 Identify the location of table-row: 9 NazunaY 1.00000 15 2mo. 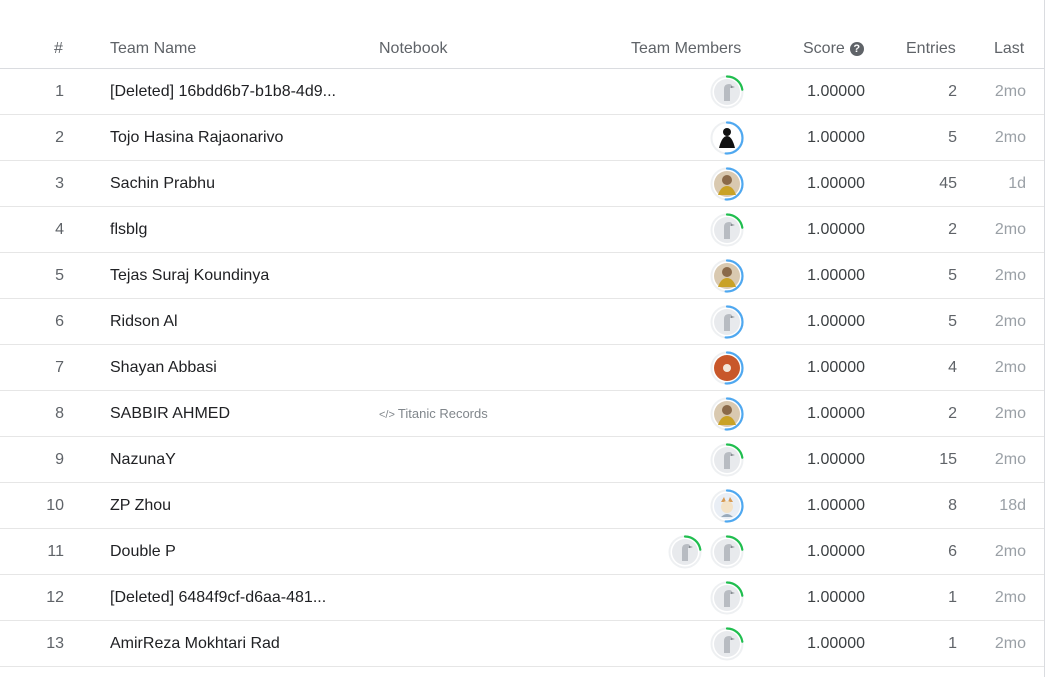
(522, 460).